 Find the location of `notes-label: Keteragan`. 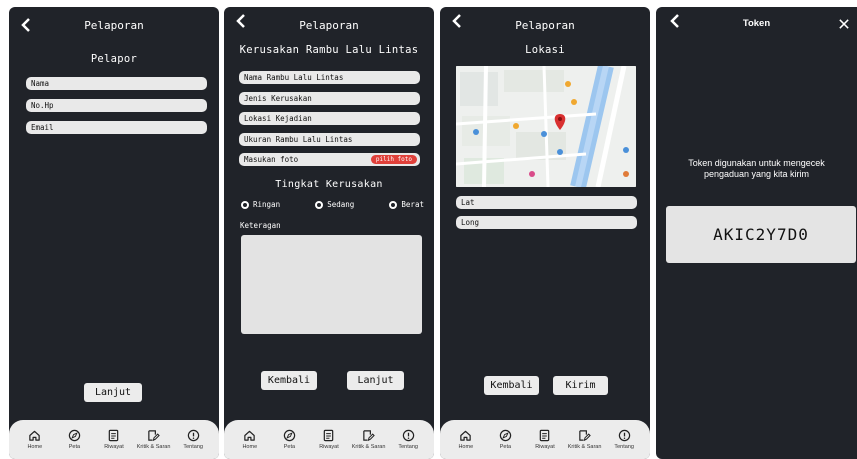

notes-label: Keteragan is located at coordinates (260, 225).